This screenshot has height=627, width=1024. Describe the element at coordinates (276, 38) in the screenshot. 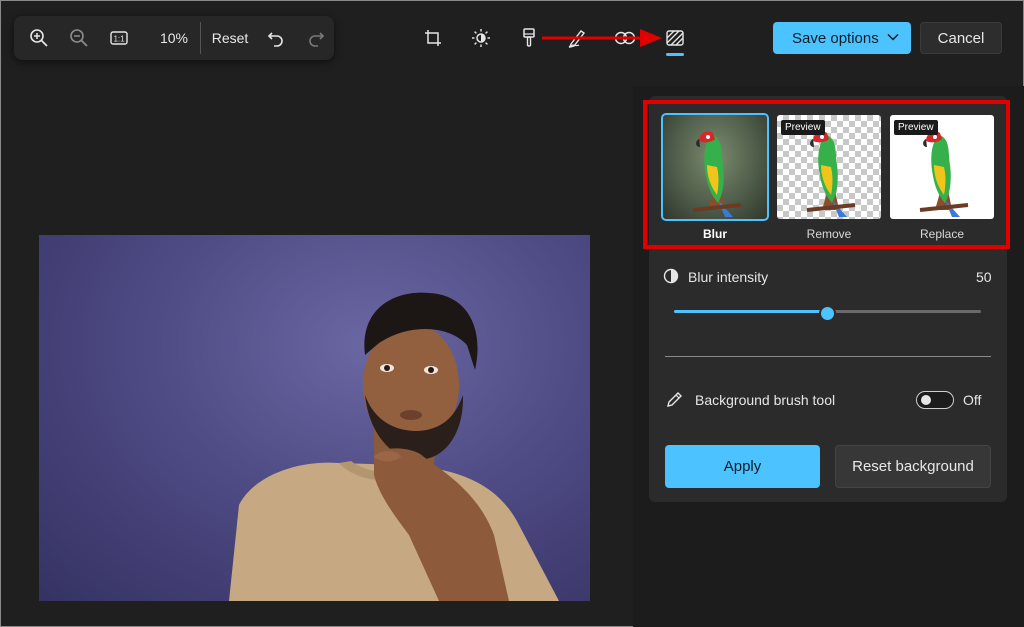

I see `undo-icon` at that location.